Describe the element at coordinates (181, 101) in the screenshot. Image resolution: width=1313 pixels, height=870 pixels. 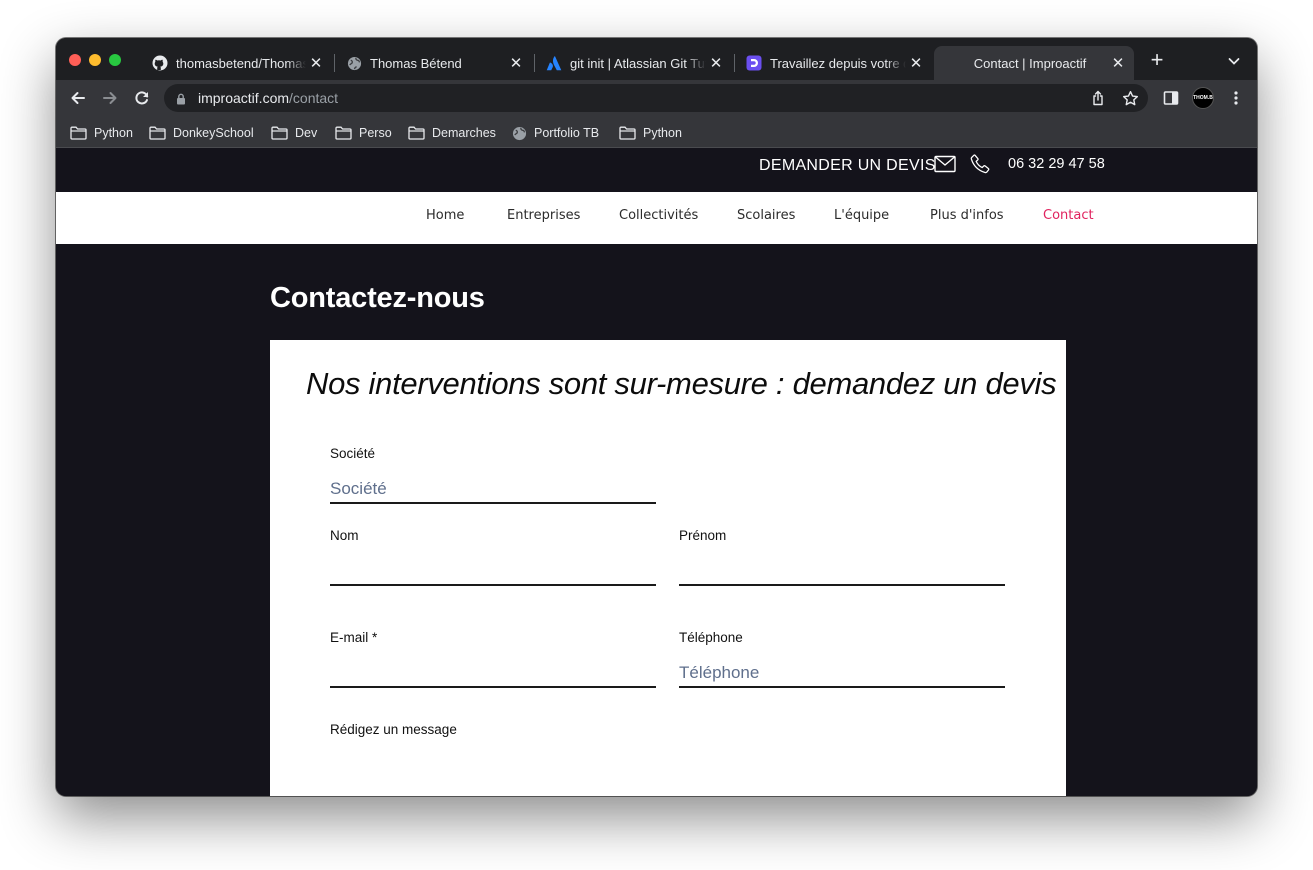
I see `lock-icon` at that location.